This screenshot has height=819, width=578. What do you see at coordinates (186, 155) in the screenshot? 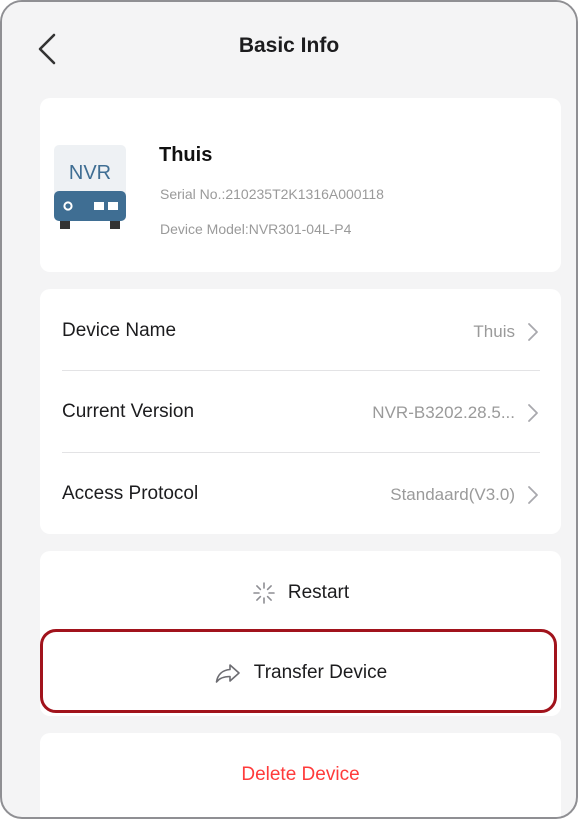
I see `device-name-text: Thuis` at bounding box center [186, 155].